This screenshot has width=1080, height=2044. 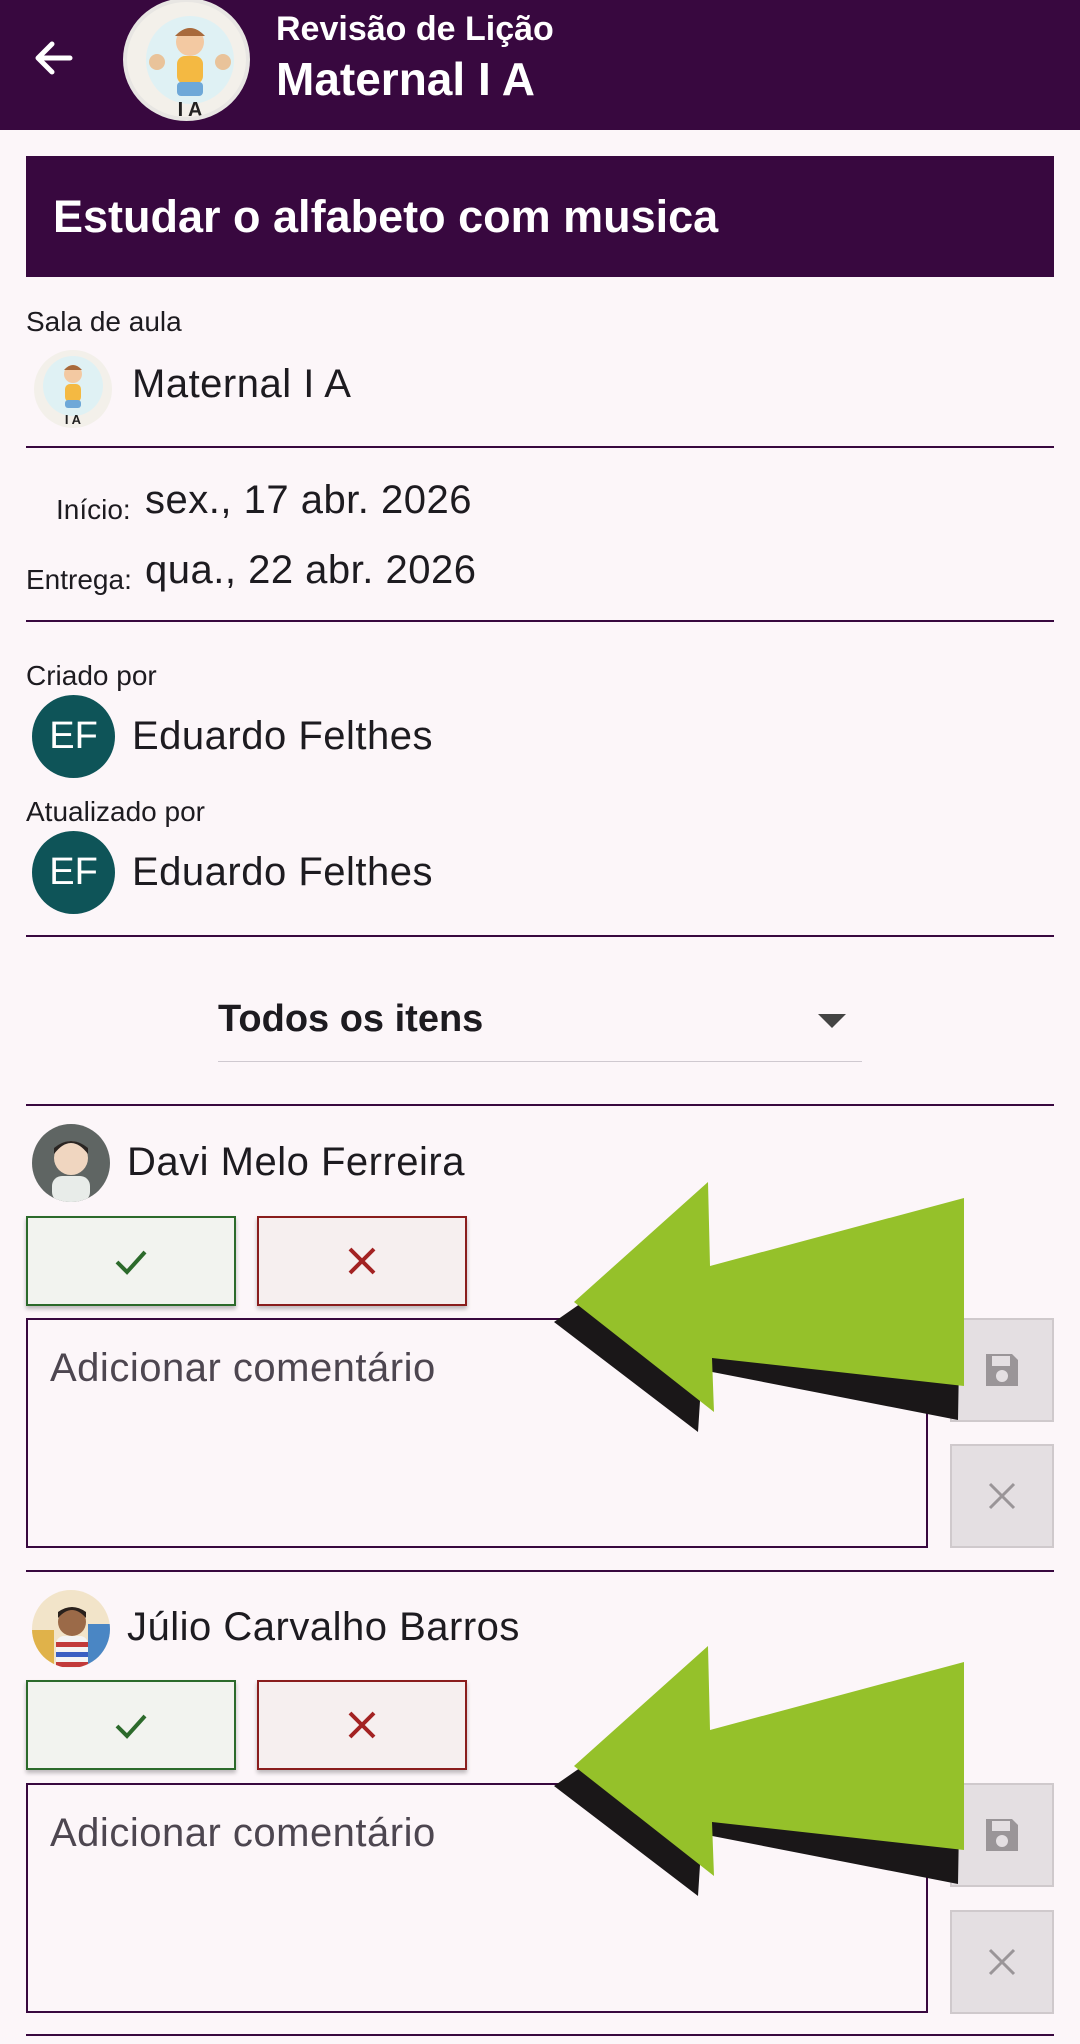 What do you see at coordinates (93, 509) in the screenshot?
I see `start-label: Início:` at bounding box center [93, 509].